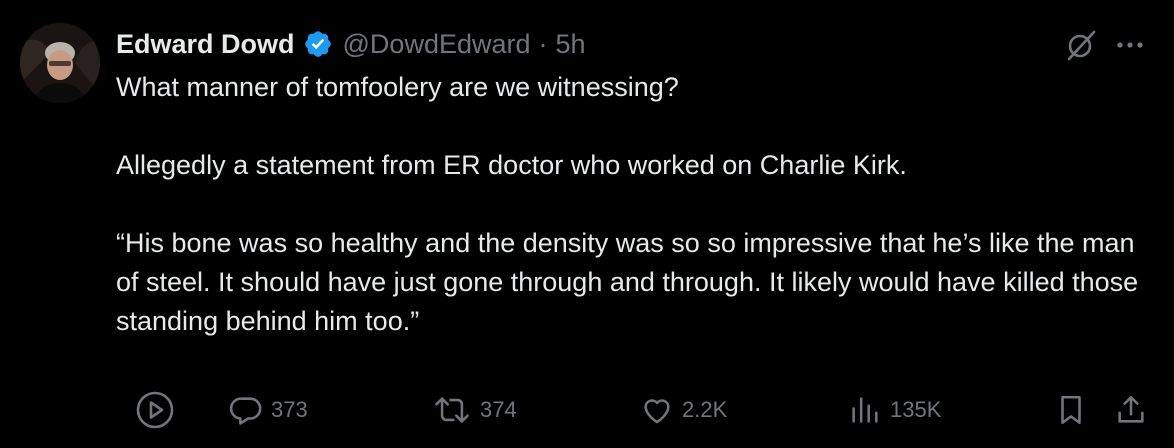  What do you see at coordinates (705, 409) in the screenshot?
I see `like-count: 2.2K` at bounding box center [705, 409].